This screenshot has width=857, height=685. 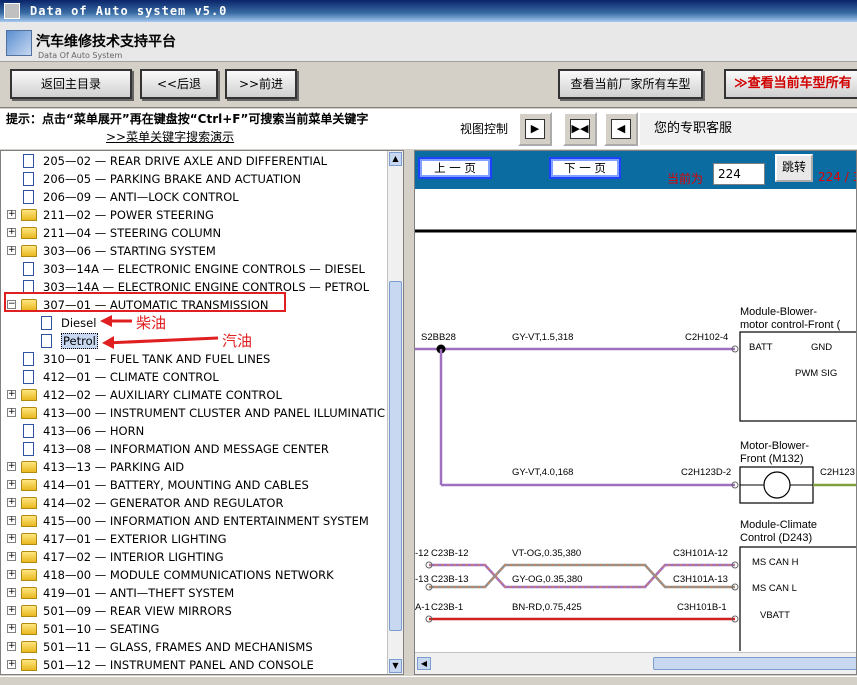 I want to click on tree-item: 412—01 — CLIMATE CONTROL, so click(x=195, y=377).